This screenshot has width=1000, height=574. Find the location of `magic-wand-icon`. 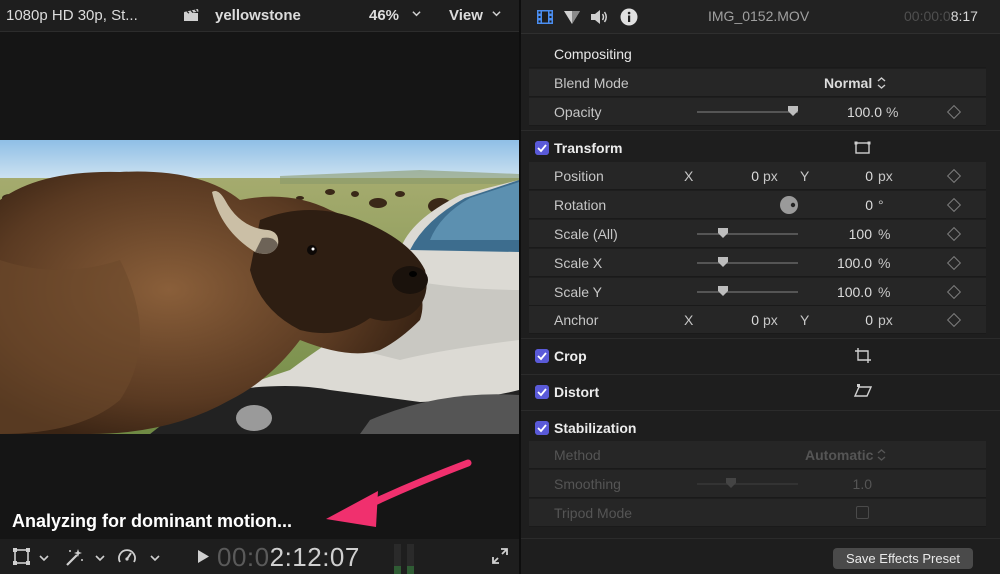

magic-wand-icon is located at coordinates (74, 557).